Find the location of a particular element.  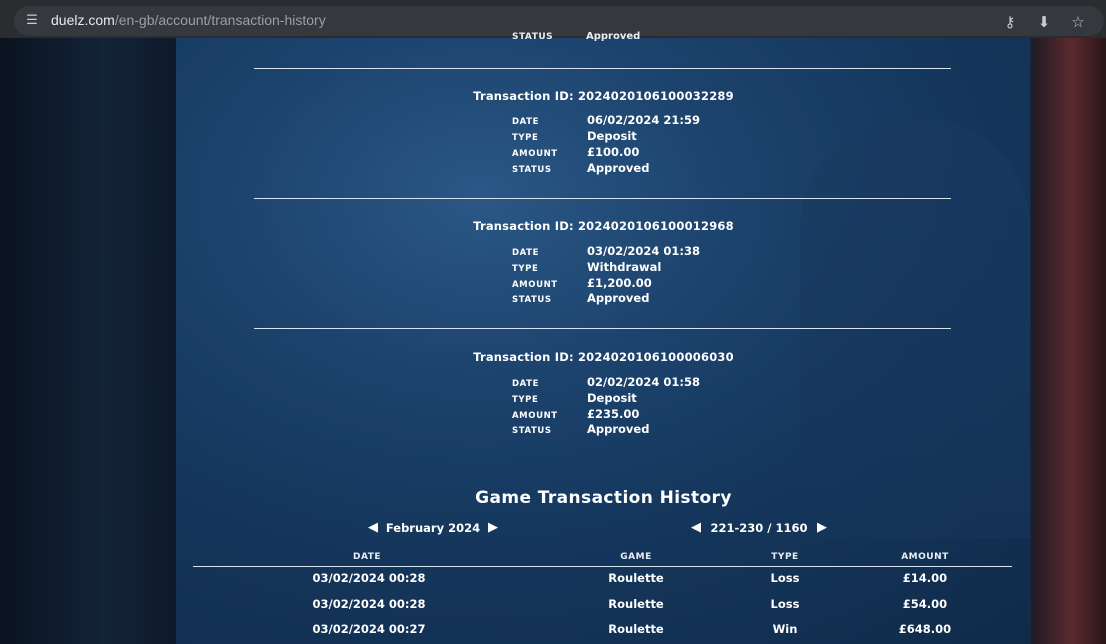

prev-page-arrow-icon: ◀ is located at coordinates (696, 528).